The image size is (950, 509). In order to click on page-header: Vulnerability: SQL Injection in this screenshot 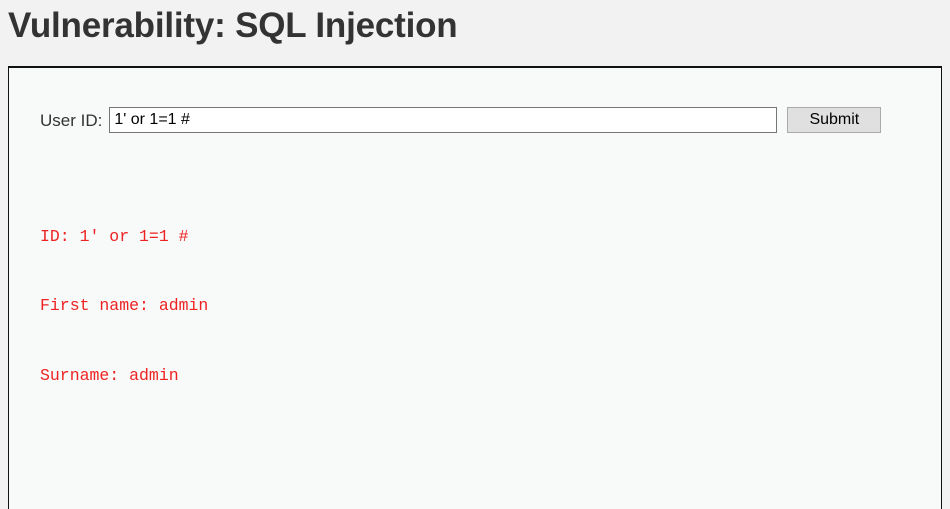, I will do `click(475, 33)`.